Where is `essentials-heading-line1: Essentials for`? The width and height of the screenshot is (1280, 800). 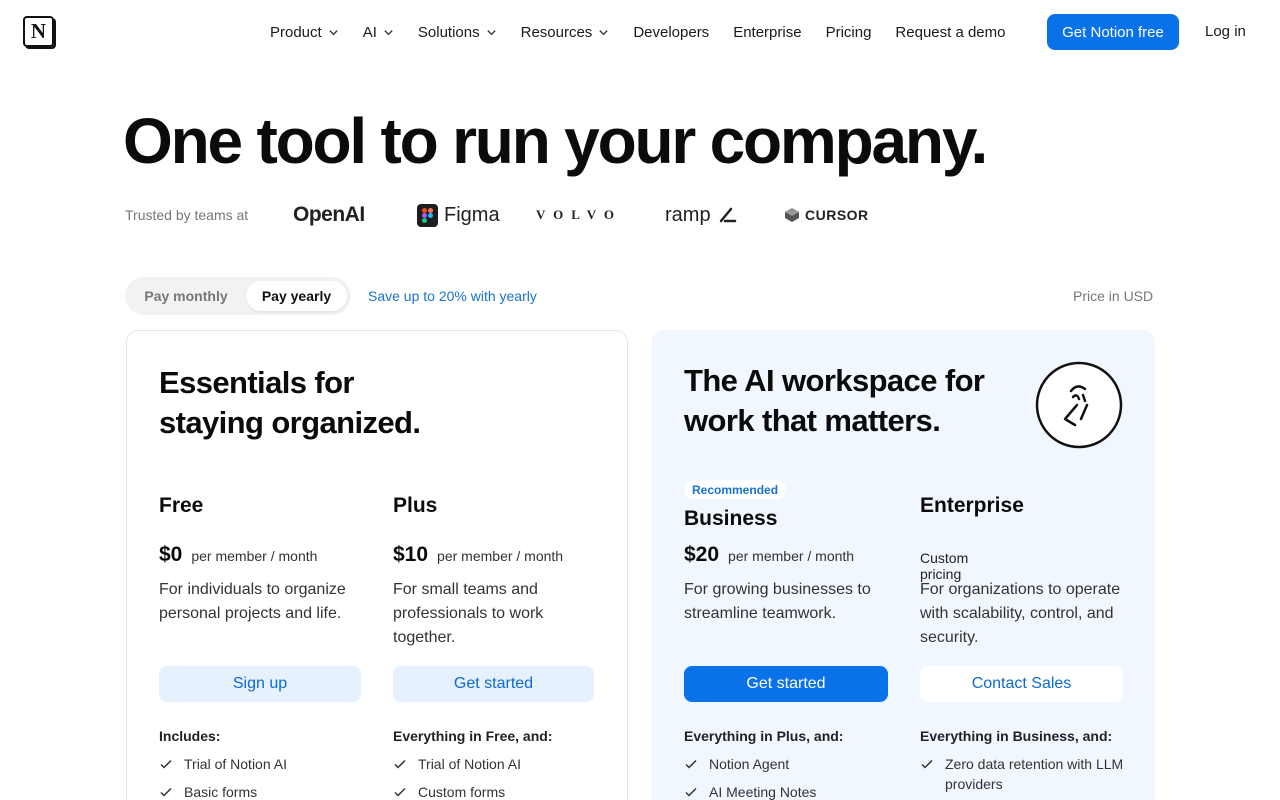 essentials-heading-line1: Essentials for is located at coordinates (257, 382).